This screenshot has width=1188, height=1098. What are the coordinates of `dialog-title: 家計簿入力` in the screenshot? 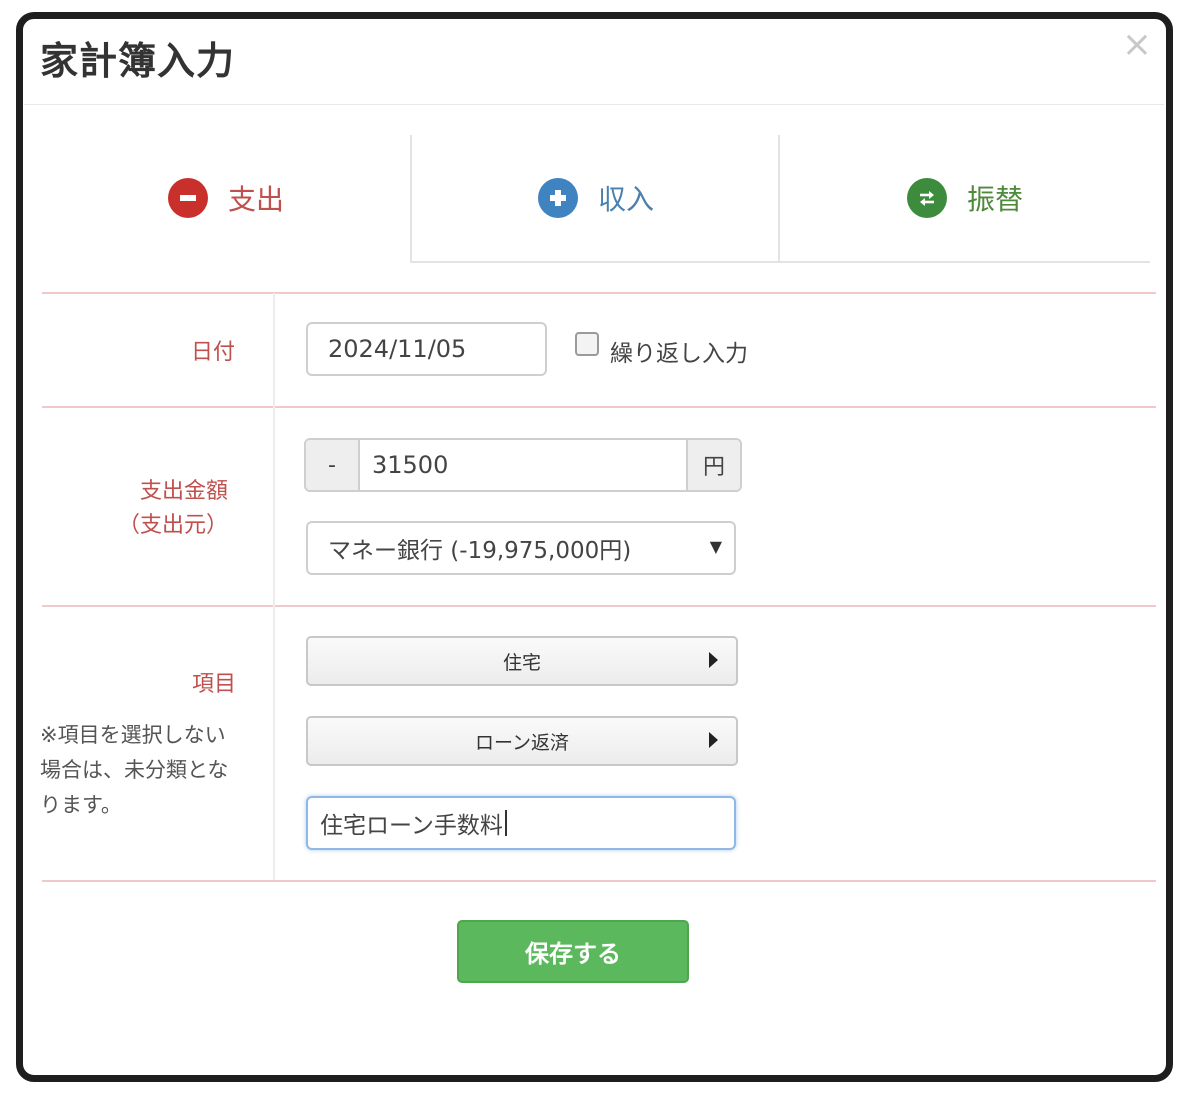 It's located at (138, 61).